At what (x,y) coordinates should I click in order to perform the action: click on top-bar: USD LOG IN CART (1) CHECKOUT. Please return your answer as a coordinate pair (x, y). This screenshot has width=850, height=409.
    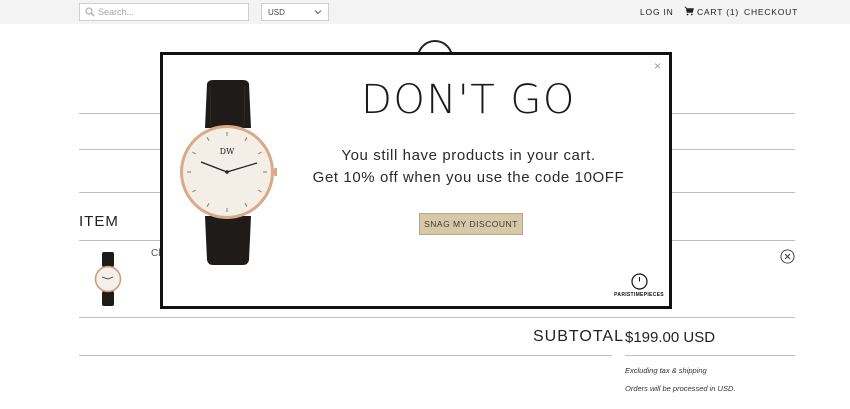
    Looking at the image, I should click on (425, 12).